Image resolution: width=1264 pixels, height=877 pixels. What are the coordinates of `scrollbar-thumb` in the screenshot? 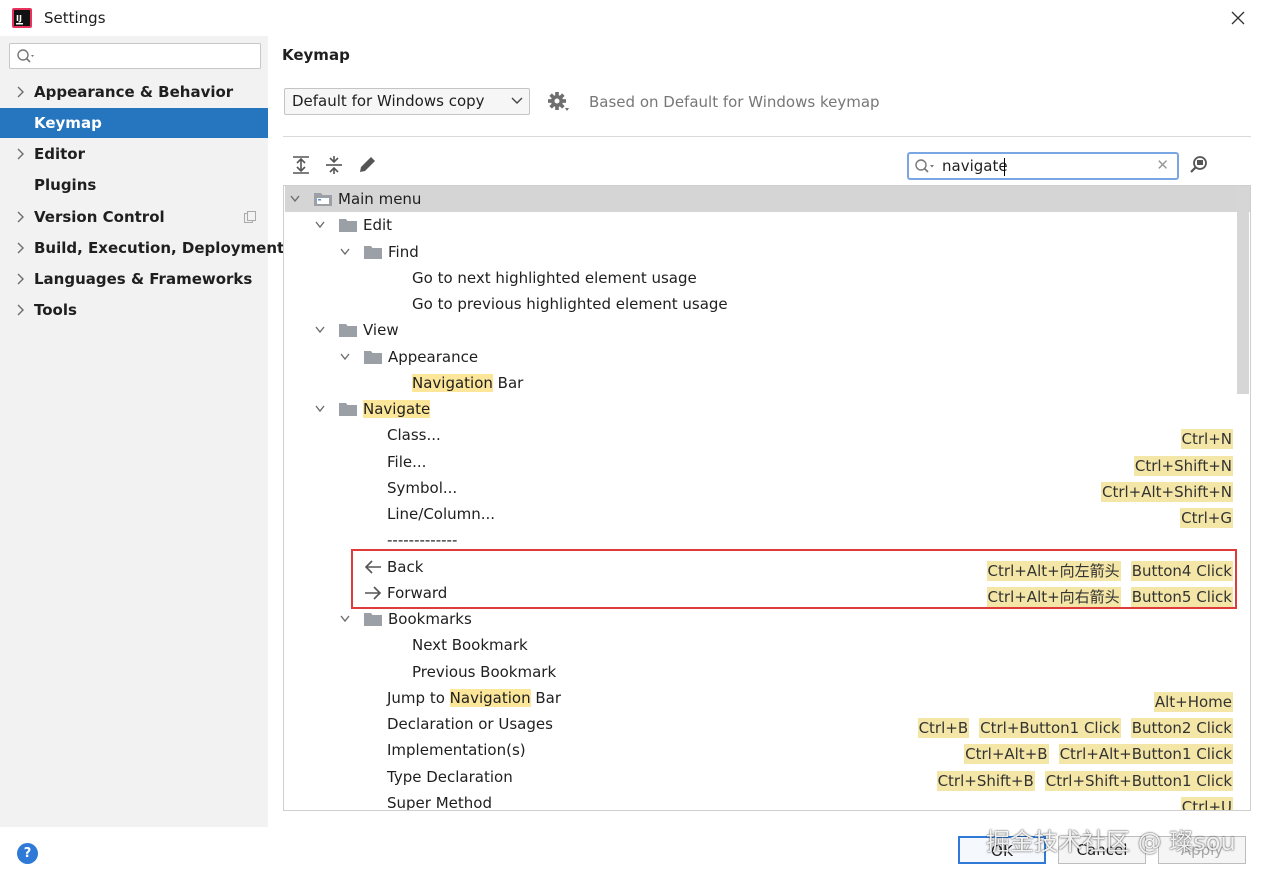 It's located at (1243, 290).